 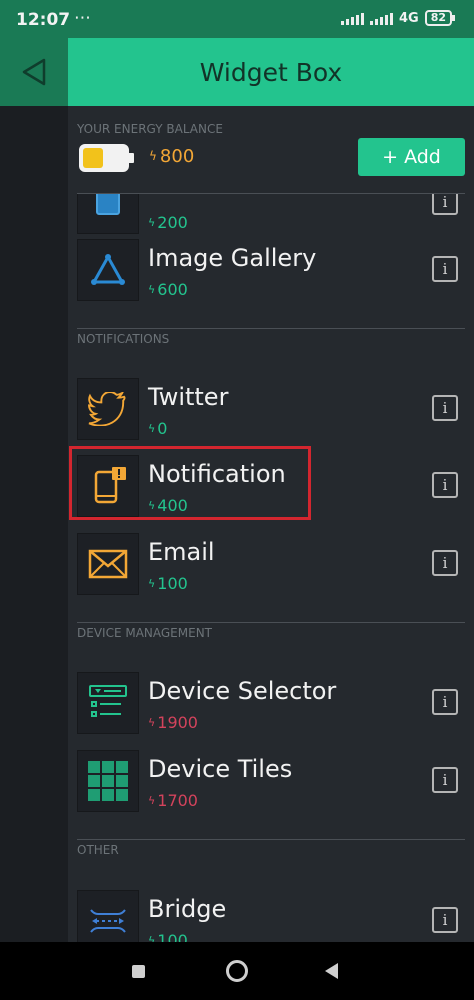 What do you see at coordinates (217, 474) in the screenshot?
I see `widget-name: Notification` at bounding box center [217, 474].